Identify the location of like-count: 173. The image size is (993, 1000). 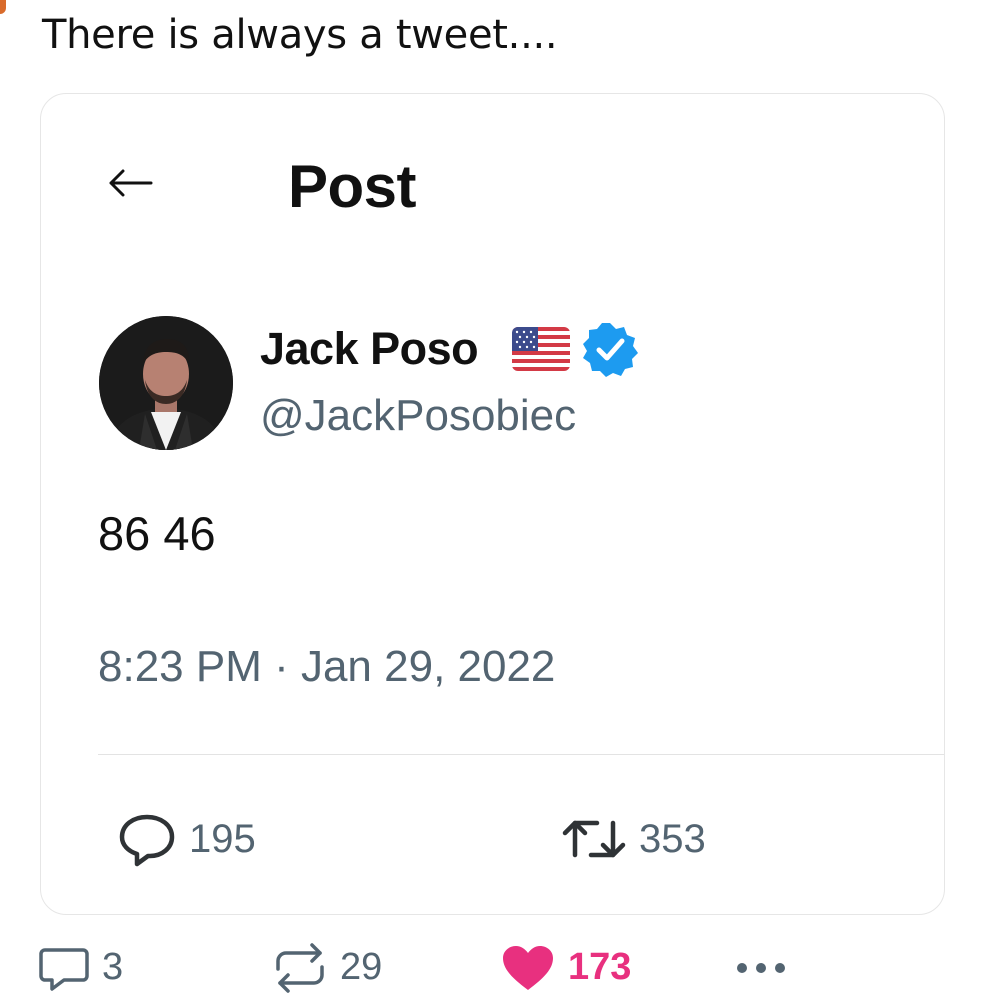
(600, 967).